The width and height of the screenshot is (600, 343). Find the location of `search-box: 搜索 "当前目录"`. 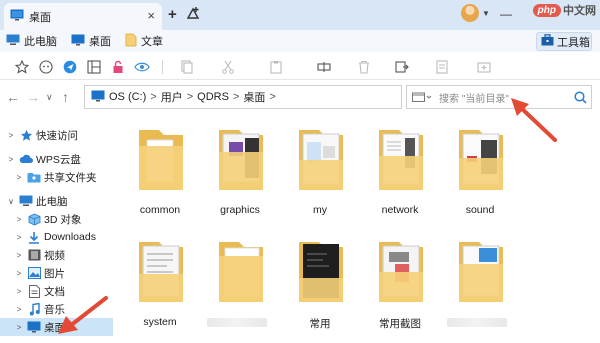

search-box: 搜索 "当前目录" is located at coordinates (499, 97).